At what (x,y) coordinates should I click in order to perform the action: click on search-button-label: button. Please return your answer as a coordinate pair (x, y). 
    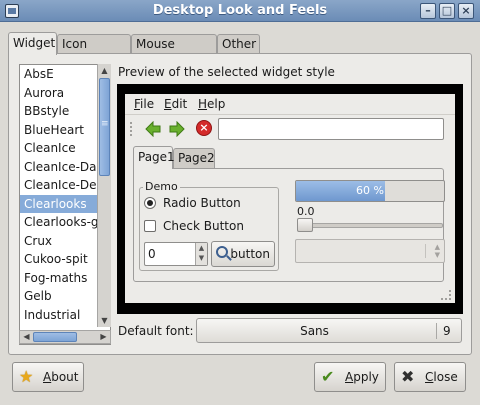
    Looking at the image, I should click on (250, 254).